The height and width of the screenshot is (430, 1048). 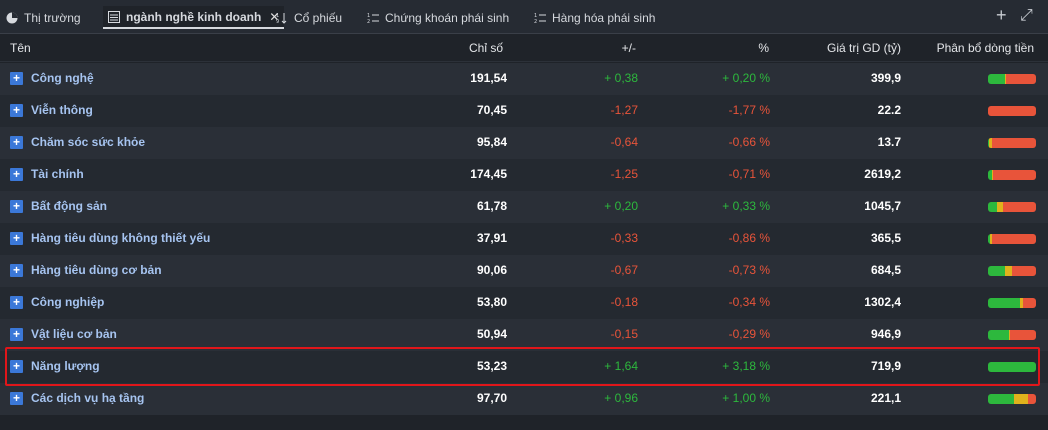 I want to click on sector-percent: + 0,33 %, so click(x=746, y=206).